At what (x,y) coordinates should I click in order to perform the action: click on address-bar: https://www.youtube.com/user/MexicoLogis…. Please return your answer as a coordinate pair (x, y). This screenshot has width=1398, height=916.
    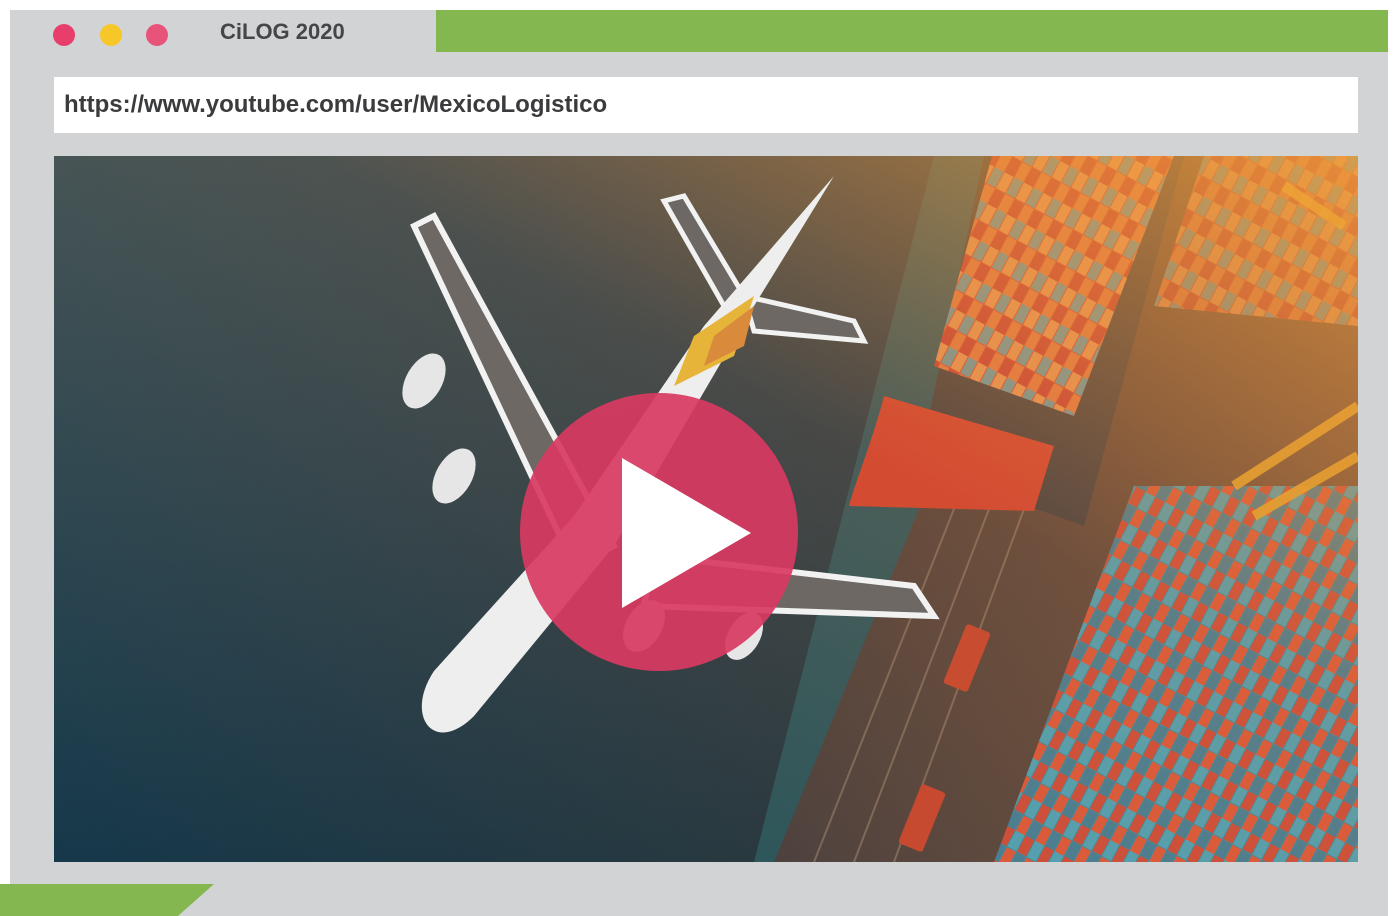
    Looking at the image, I should click on (706, 105).